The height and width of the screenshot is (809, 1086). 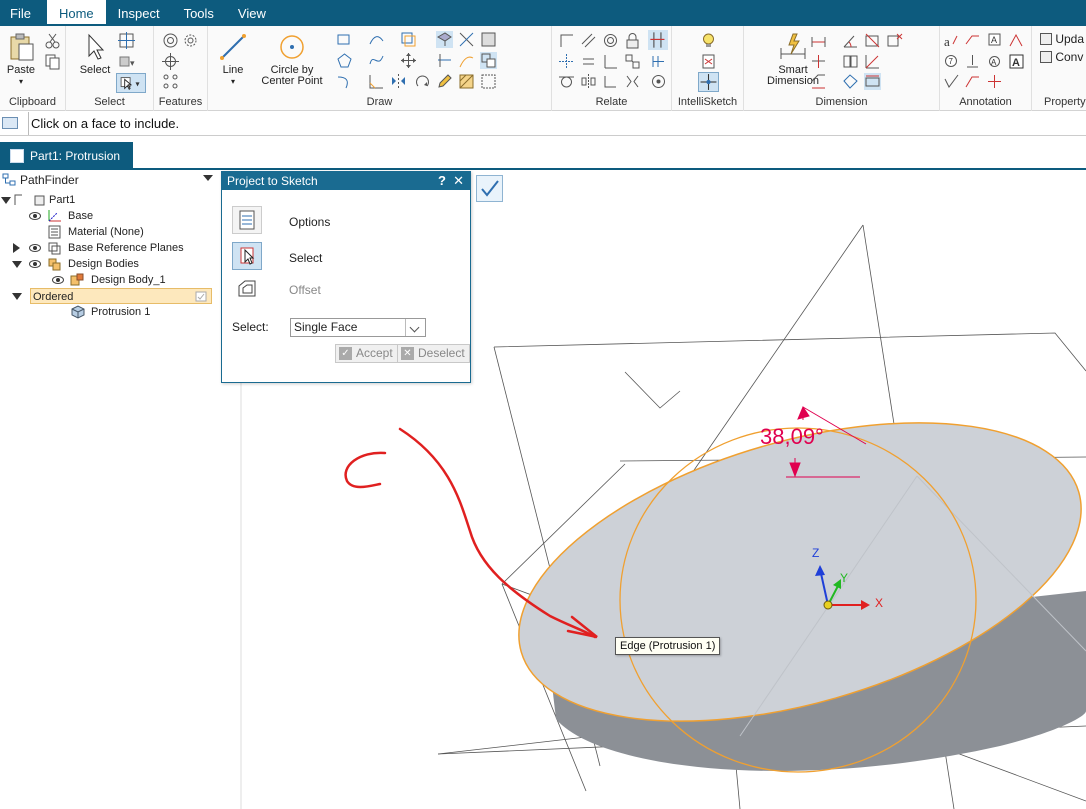 I want to click on paste-button: Paste ▾, so click(x=21, y=59).